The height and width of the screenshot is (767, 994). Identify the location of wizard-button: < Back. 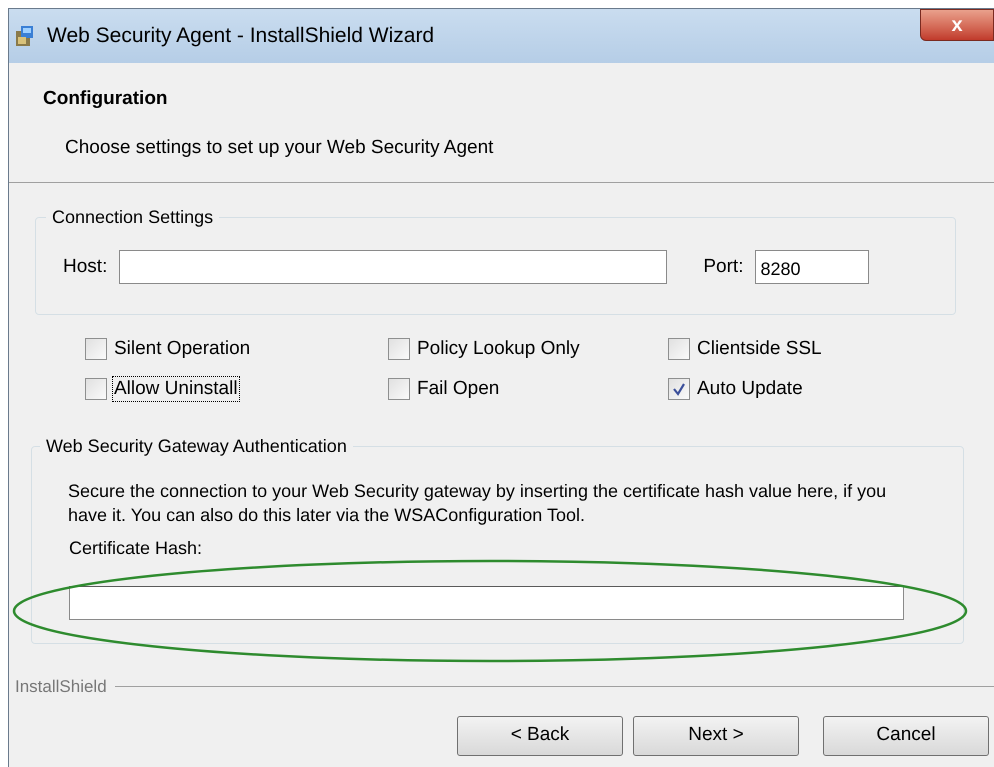
(540, 736).